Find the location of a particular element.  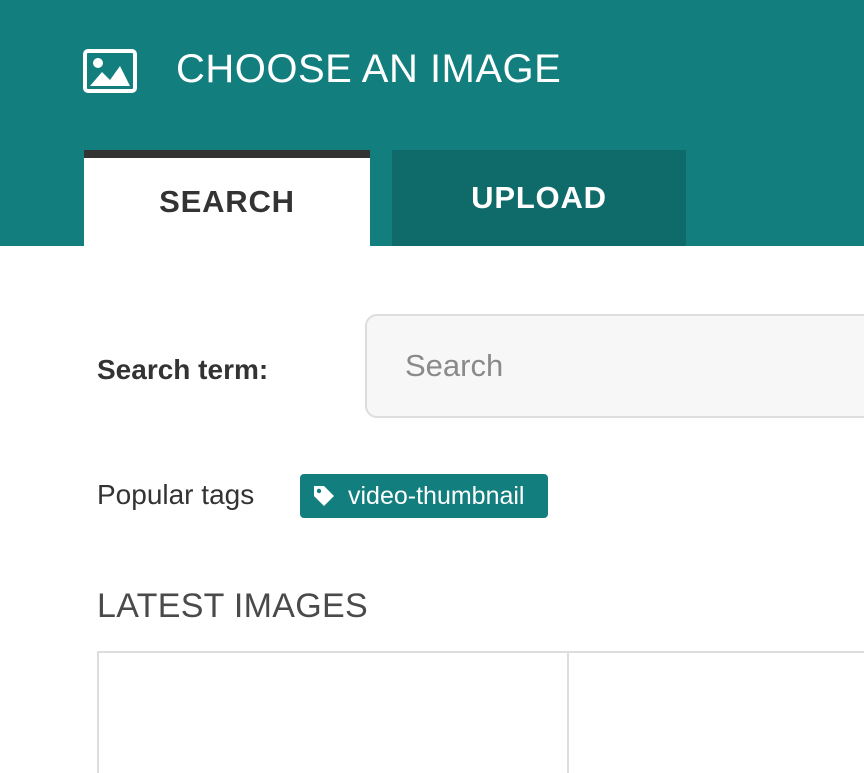

latest-images-grid is located at coordinates (480, 712).